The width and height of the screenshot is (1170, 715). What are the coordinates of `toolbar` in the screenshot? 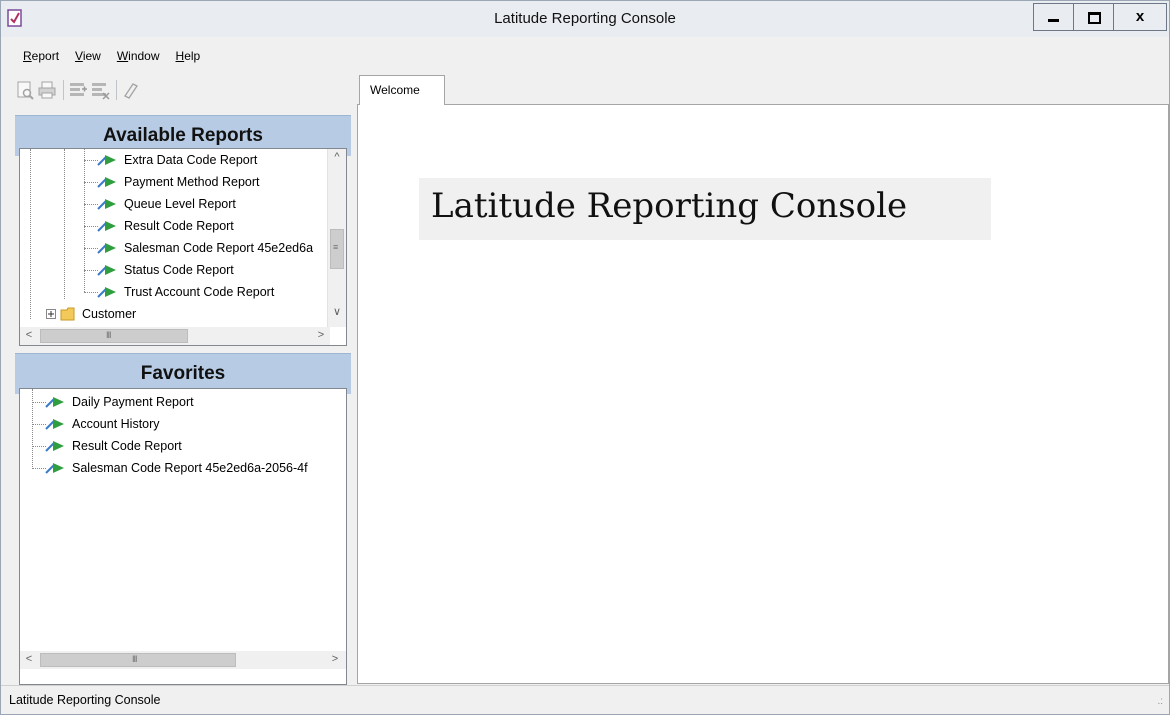 It's located at (79, 90).